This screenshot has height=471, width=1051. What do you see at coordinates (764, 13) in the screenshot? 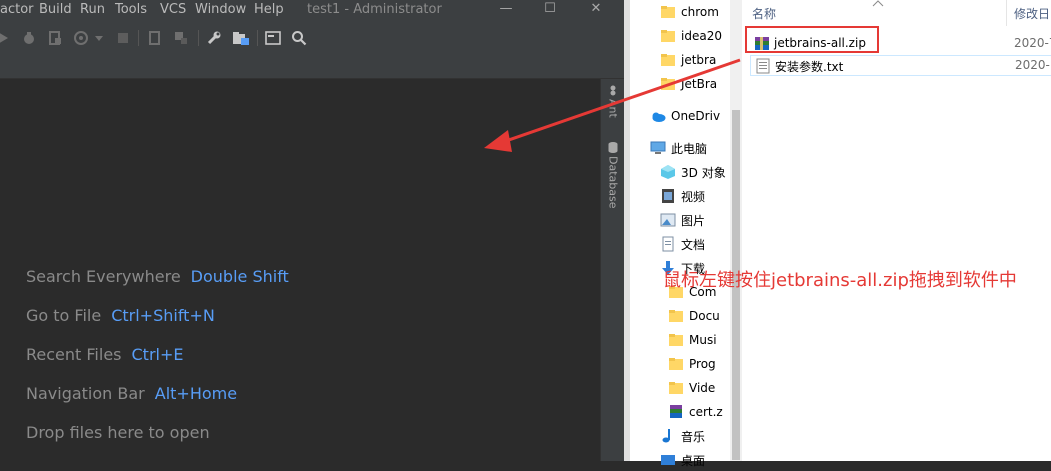
I see `column-header-name: 名称` at bounding box center [764, 13].